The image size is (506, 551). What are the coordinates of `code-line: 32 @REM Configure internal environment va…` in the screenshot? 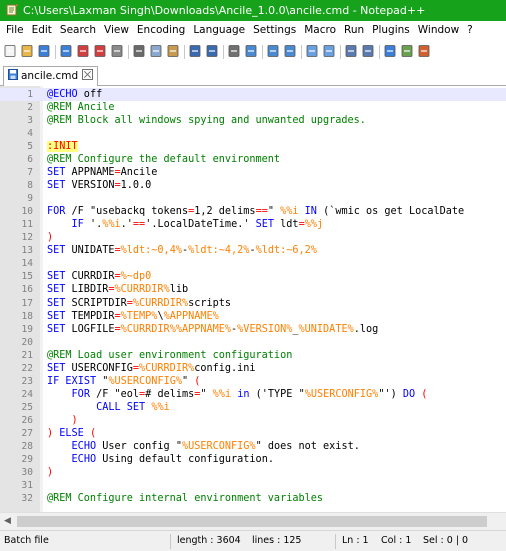 It's located at (253, 498).